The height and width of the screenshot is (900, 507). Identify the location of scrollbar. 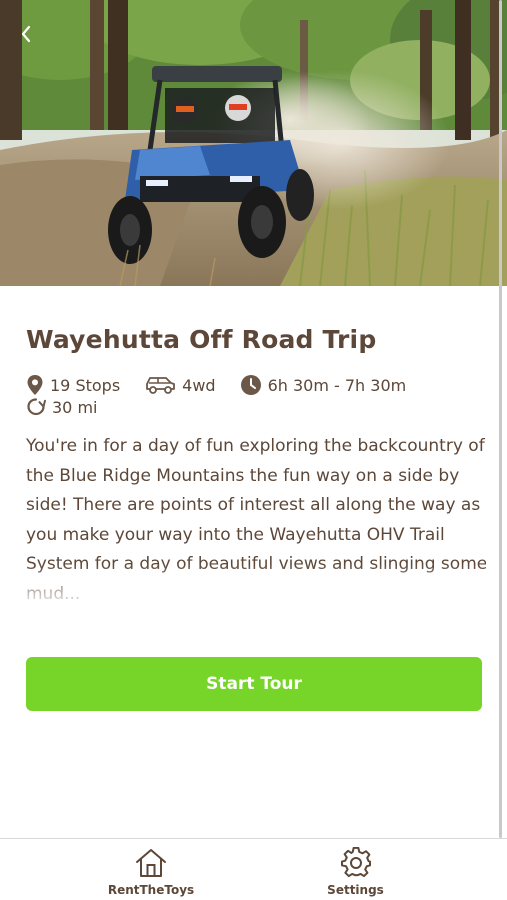
(500, 419).